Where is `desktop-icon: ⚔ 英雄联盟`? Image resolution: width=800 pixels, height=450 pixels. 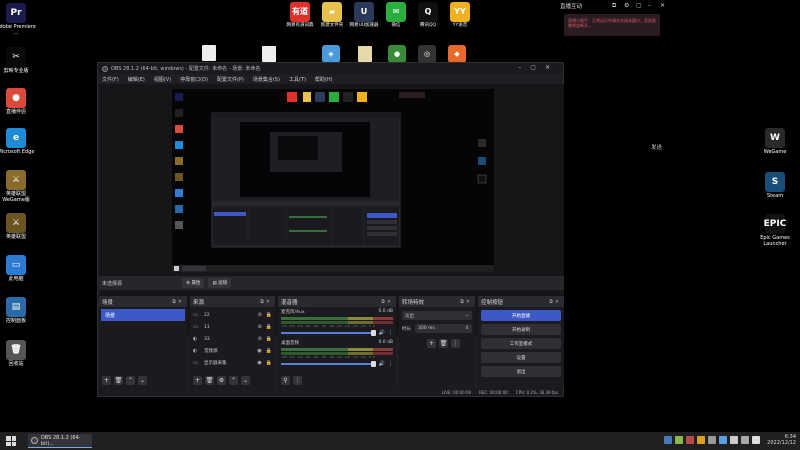 desktop-icon: ⚔ 英雄联盟 is located at coordinates (18, 226).